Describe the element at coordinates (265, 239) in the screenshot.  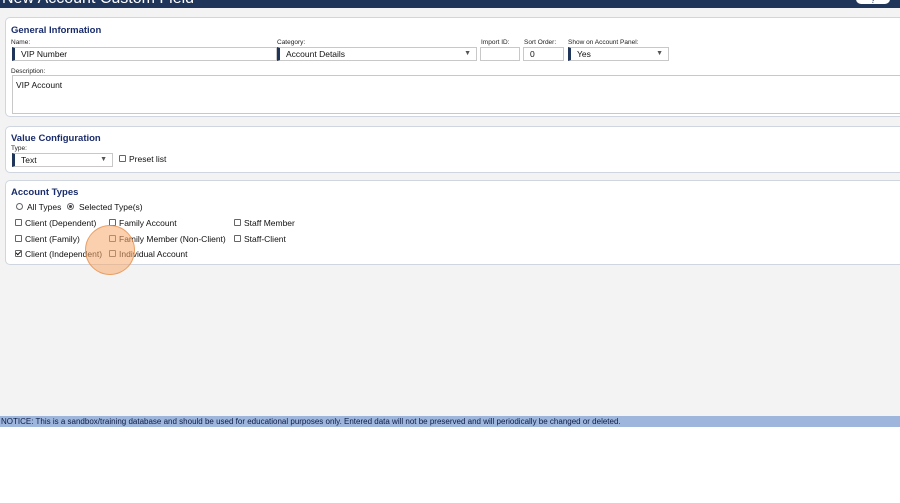
I see `staff-client-label: Staff-Client` at that location.